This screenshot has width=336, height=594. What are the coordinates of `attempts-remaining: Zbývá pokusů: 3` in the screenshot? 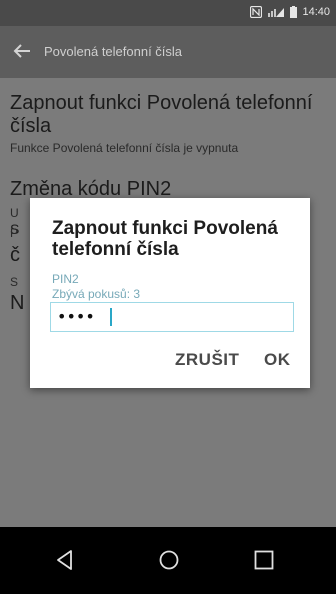 It's located at (96, 294).